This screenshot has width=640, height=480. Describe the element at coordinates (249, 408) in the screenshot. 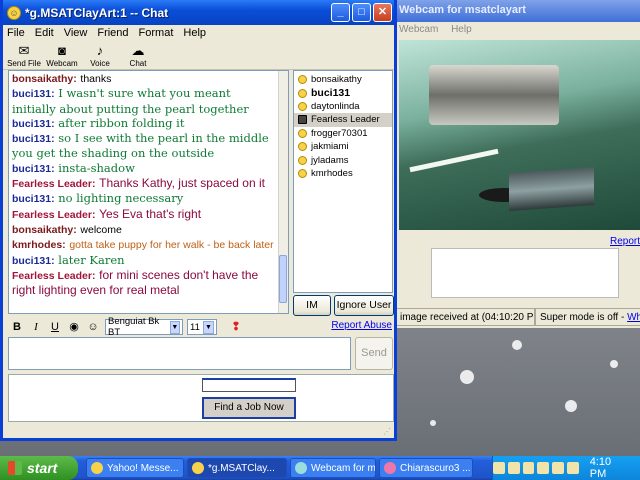

I see `find-job-button: Find a Job Now` at that location.